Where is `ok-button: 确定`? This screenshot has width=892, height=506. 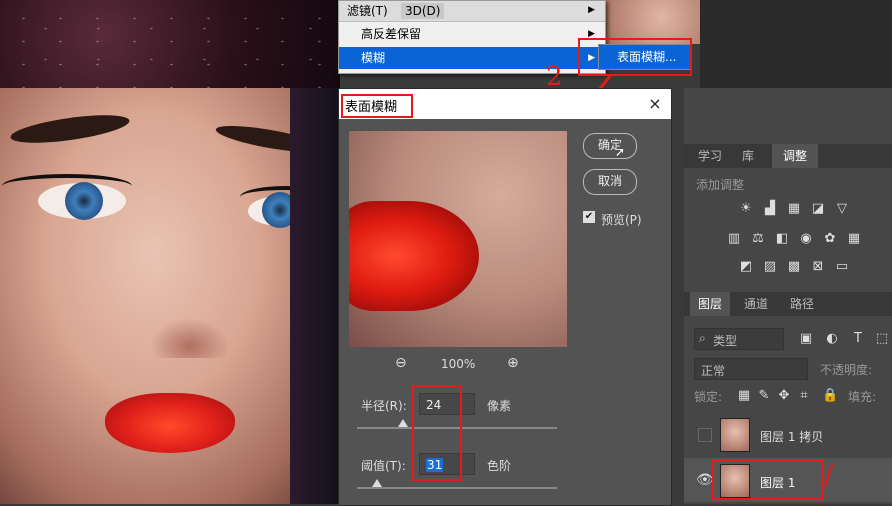
ok-button: 确定 is located at coordinates (610, 146).